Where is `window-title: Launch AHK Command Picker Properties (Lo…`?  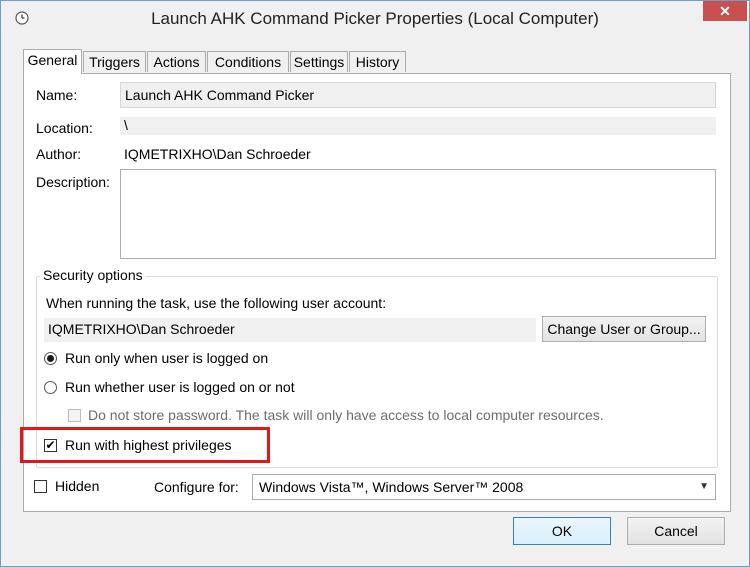
window-title: Launch AHK Command Picker Properties (Lo… is located at coordinates (375, 18).